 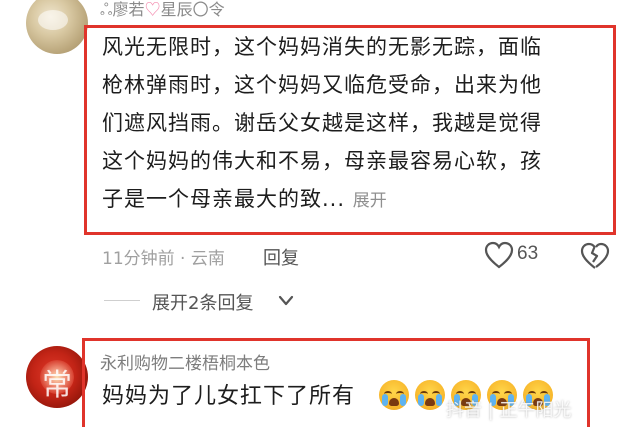 I want to click on expand-text-link: 展开, so click(x=370, y=201).